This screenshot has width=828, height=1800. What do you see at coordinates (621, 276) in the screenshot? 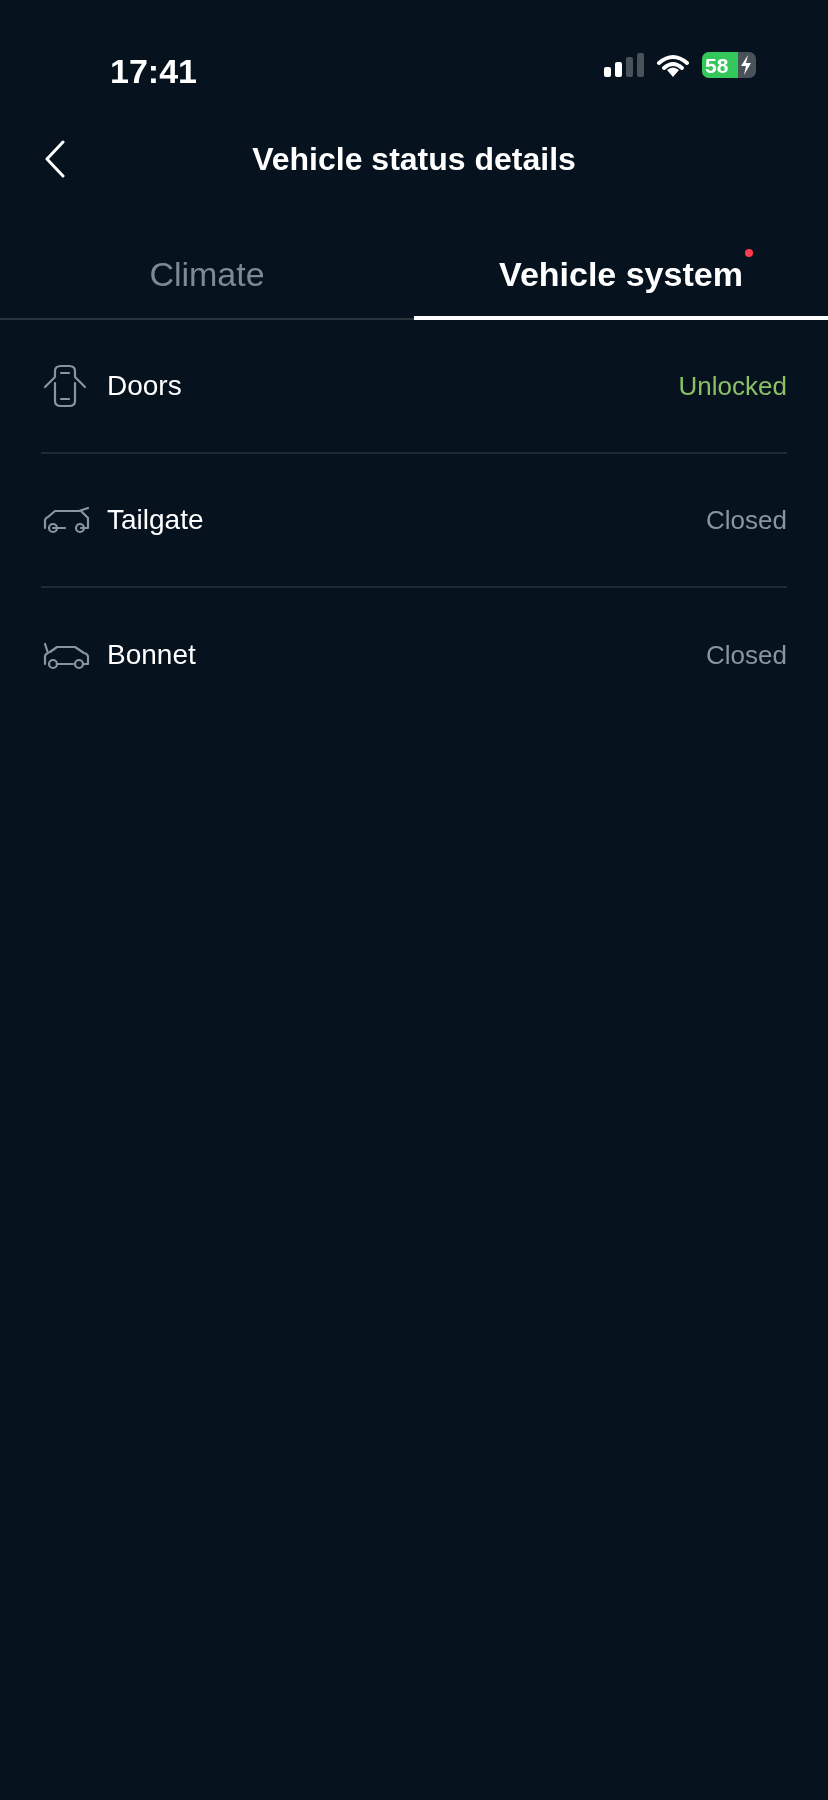
I see `tab: Vehicle system` at bounding box center [621, 276].